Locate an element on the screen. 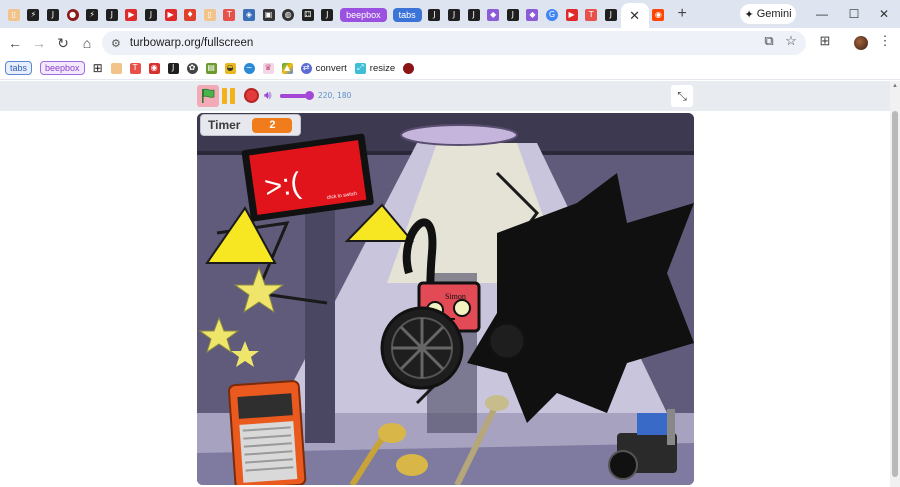  volume-fill is located at coordinates (293, 96).